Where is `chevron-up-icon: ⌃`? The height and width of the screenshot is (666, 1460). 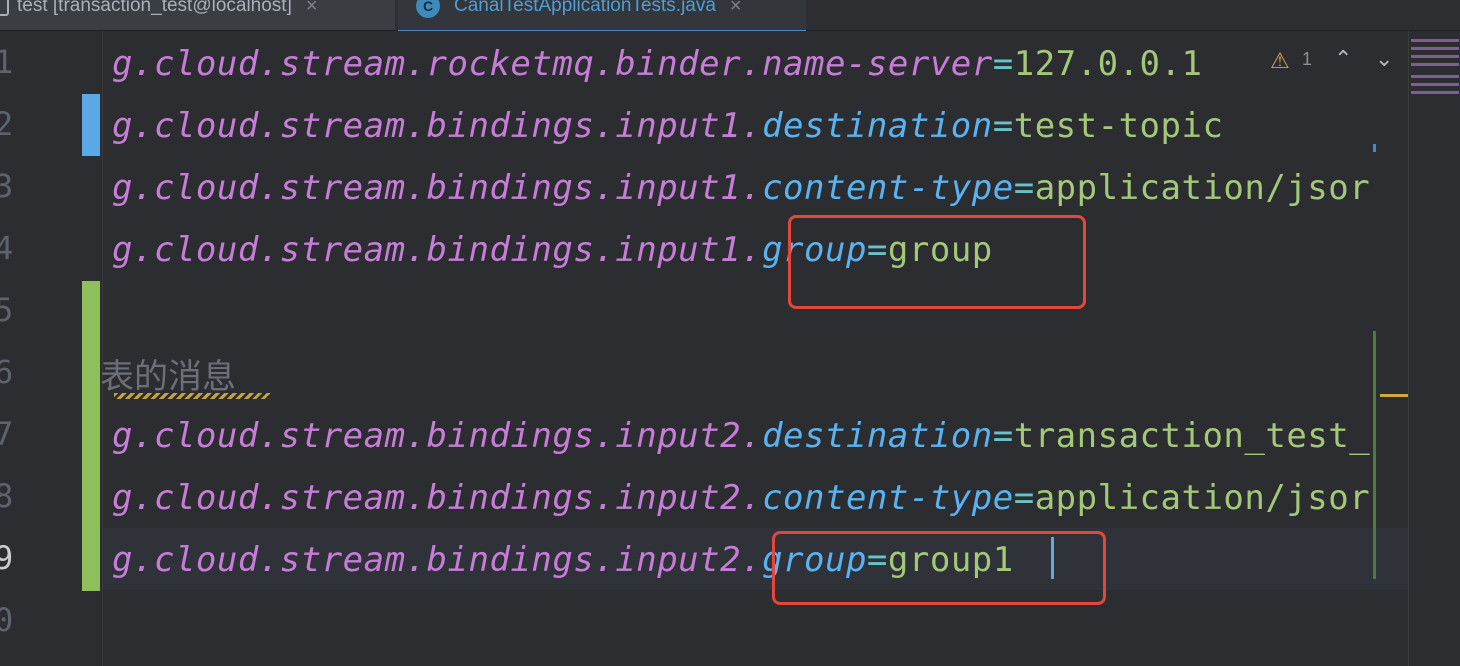 chevron-up-icon: ⌃ is located at coordinates (1343, 59).